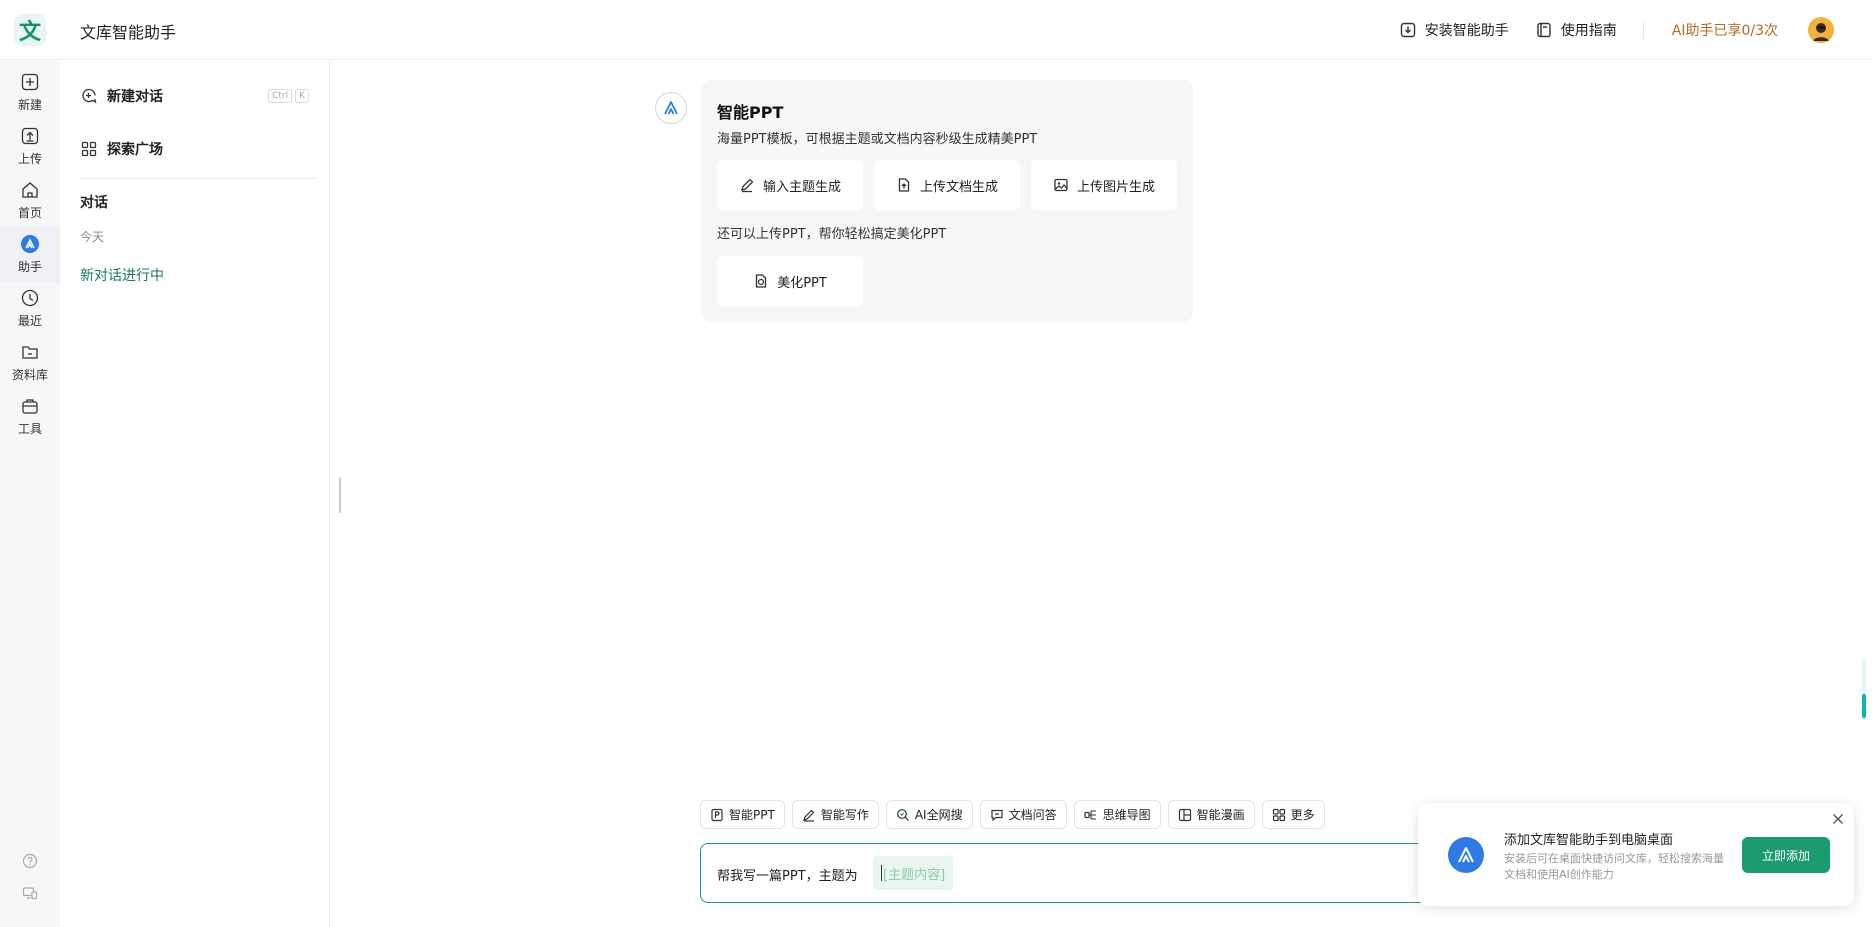 This screenshot has width=1872, height=927. What do you see at coordinates (1635, 30) in the screenshot?
I see `header-actions: 安装智能助手 使用指南 AI助手已享0/3次` at bounding box center [1635, 30].